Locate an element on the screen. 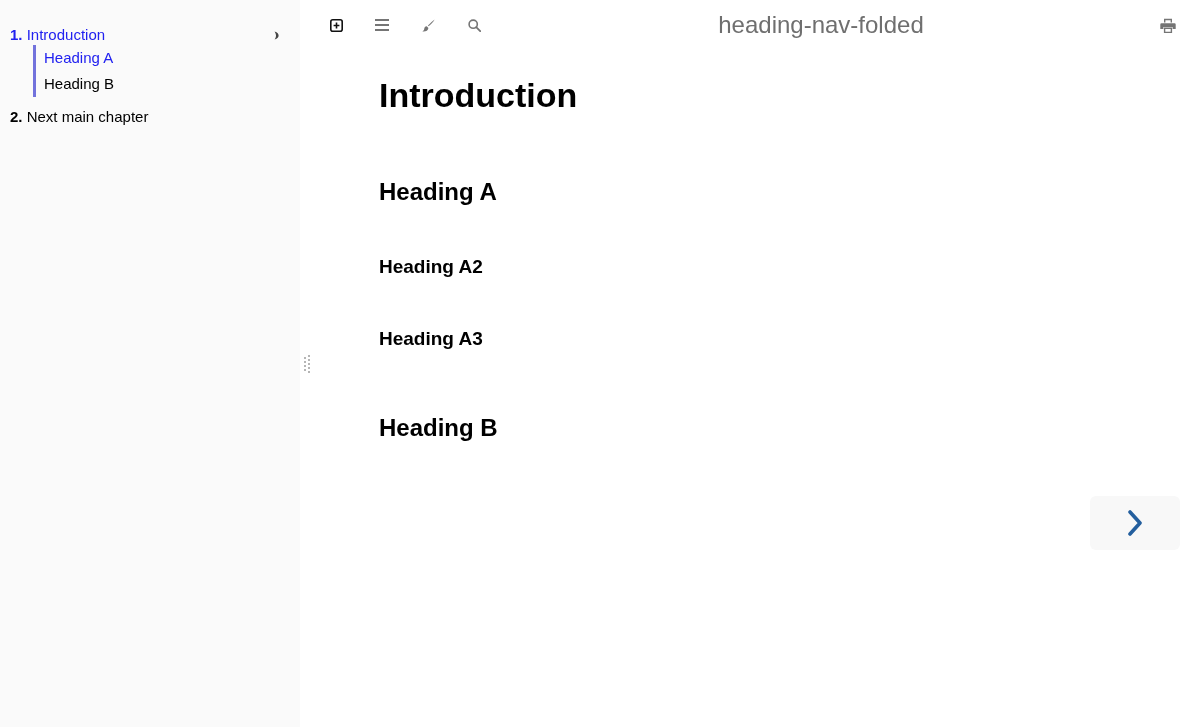  heading: Heading A3 is located at coordinates (431, 339).